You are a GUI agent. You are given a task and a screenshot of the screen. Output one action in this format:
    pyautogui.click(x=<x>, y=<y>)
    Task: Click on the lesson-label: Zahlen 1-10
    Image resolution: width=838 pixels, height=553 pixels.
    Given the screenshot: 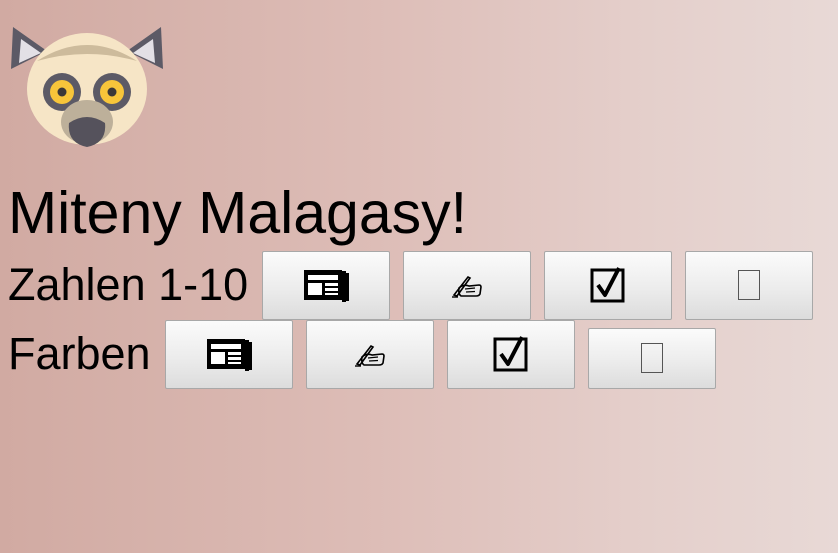 What is the action you would take?
    pyautogui.click(x=128, y=284)
    